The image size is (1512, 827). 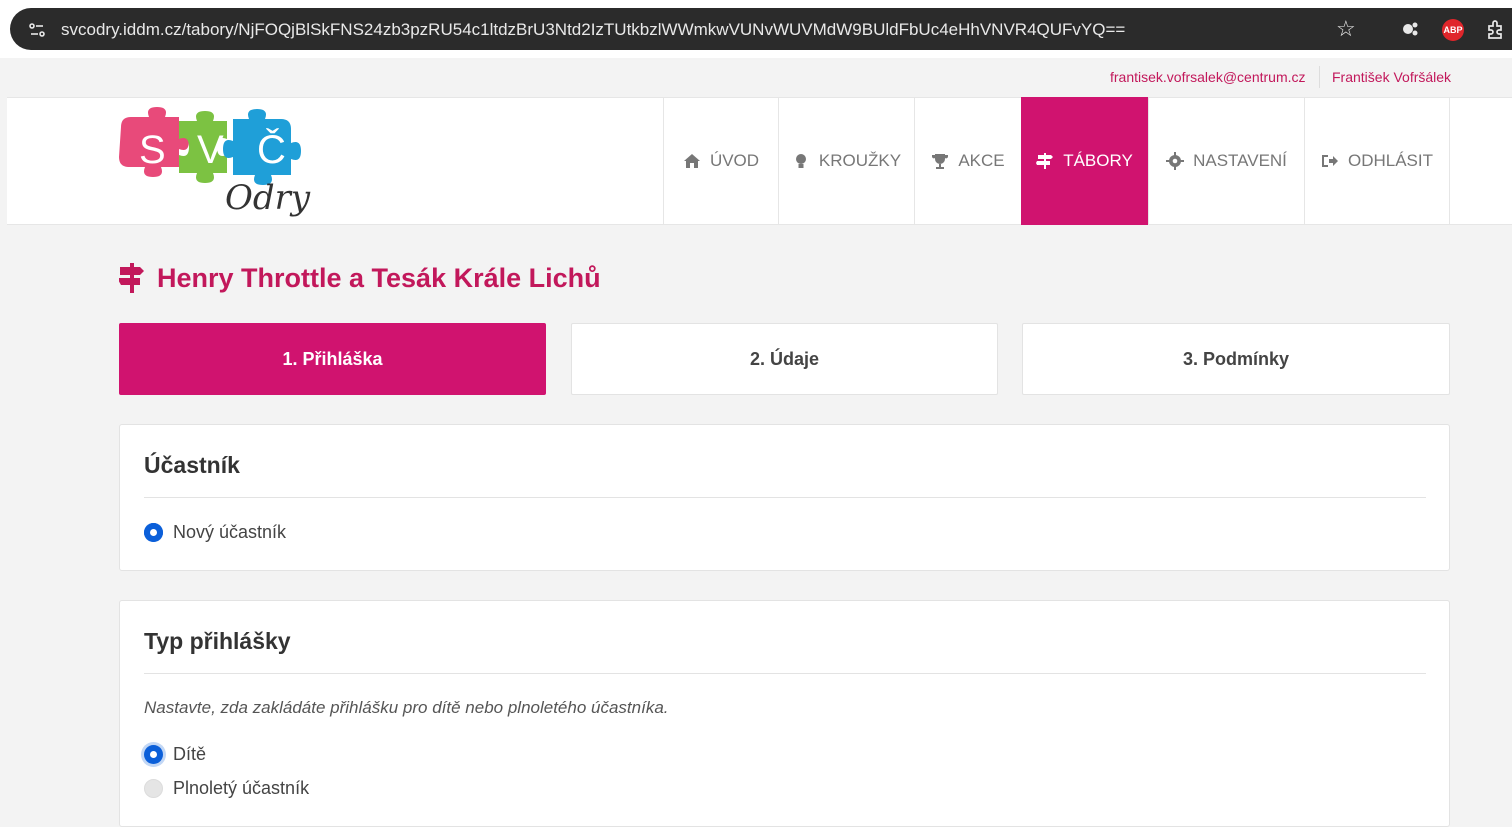 What do you see at coordinates (152, 150) in the screenshot?
I see `logo-letter-s: S` at bounding box center [152, 150].